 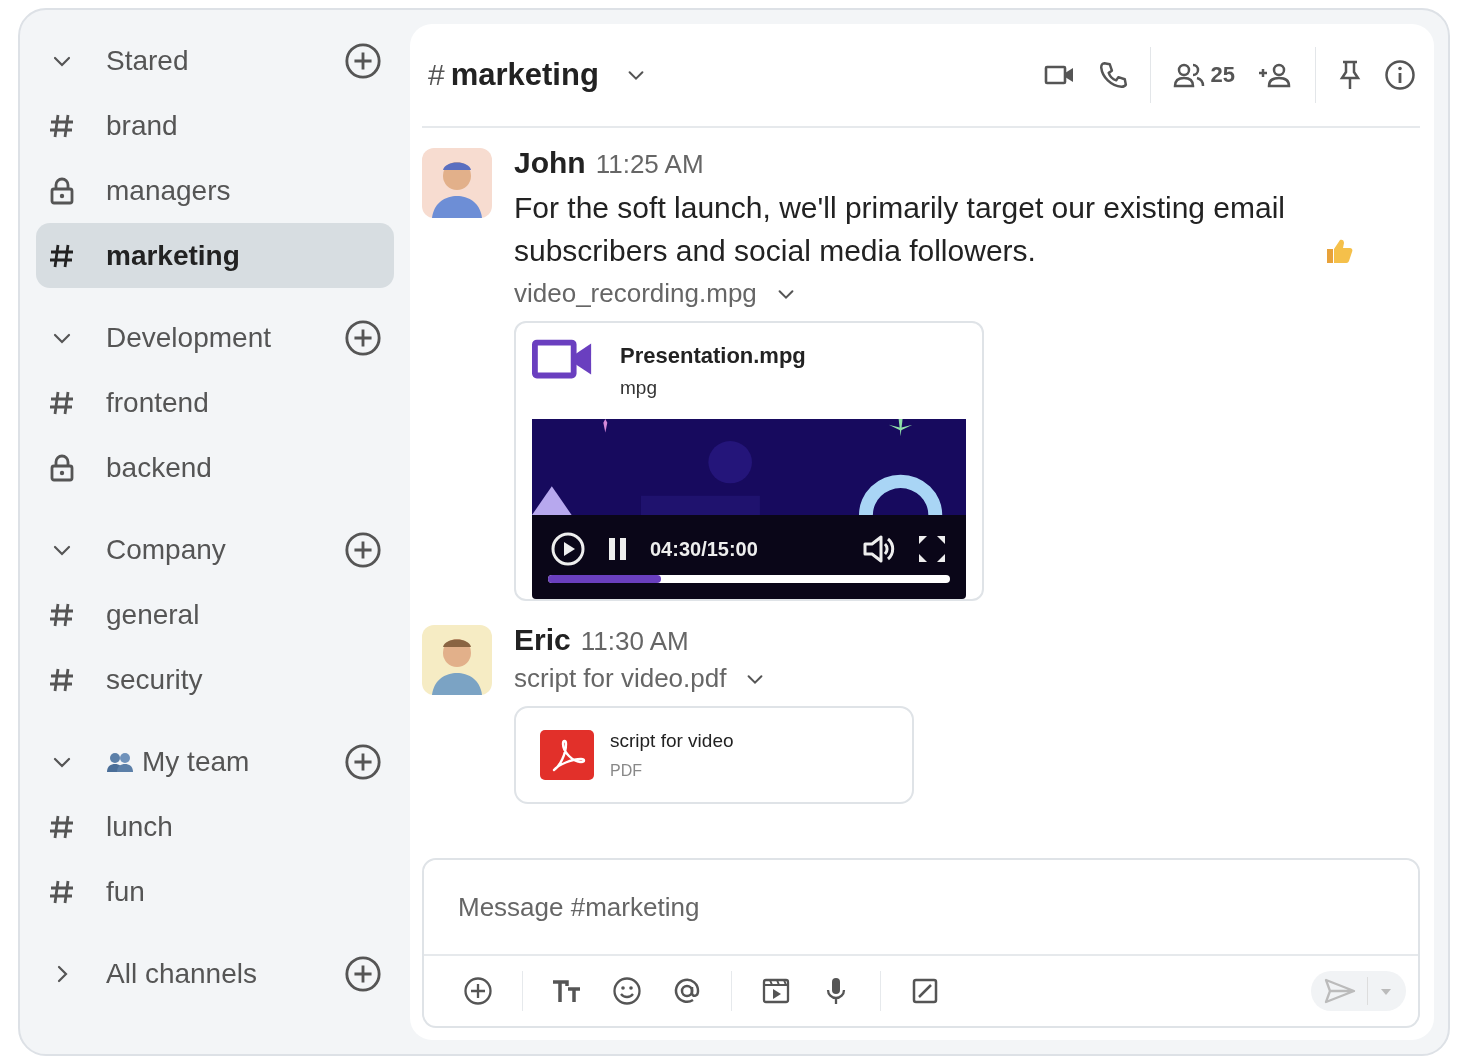 What do you see at coordinates (1112, 75) in the screenshot?
I see `phone-icon` at bounding box center [1112, 75].